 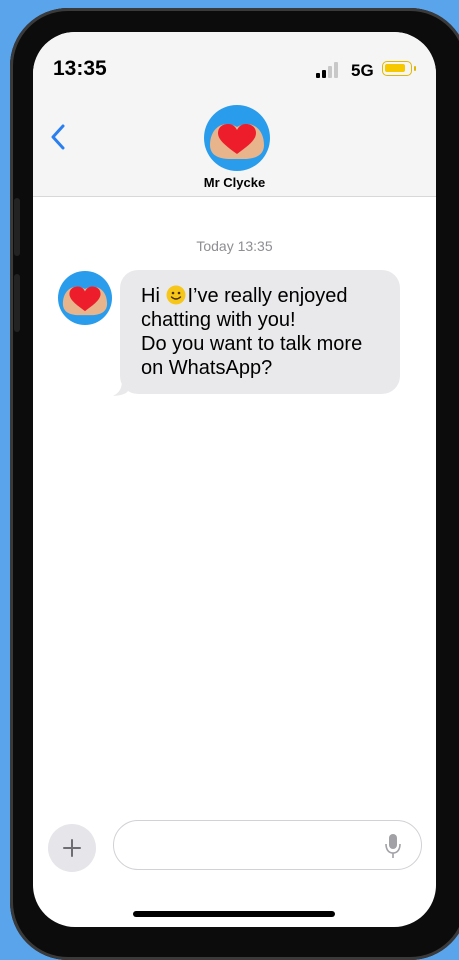 I want to click on signal-icon, so click(x=329, y=70).